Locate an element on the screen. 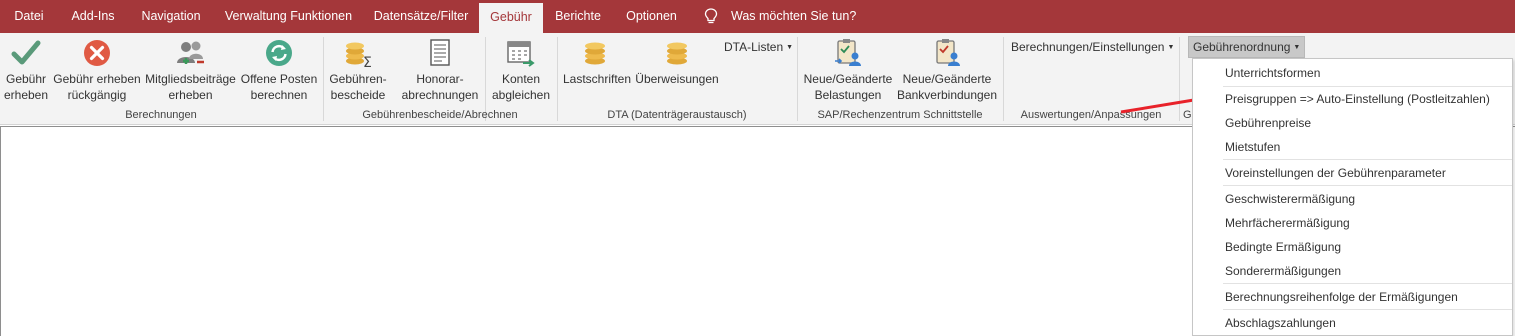 Image resolution: width=1515 pixels, height=336 pixels. tab-datei: Datei is located at coordinates (29, 16).